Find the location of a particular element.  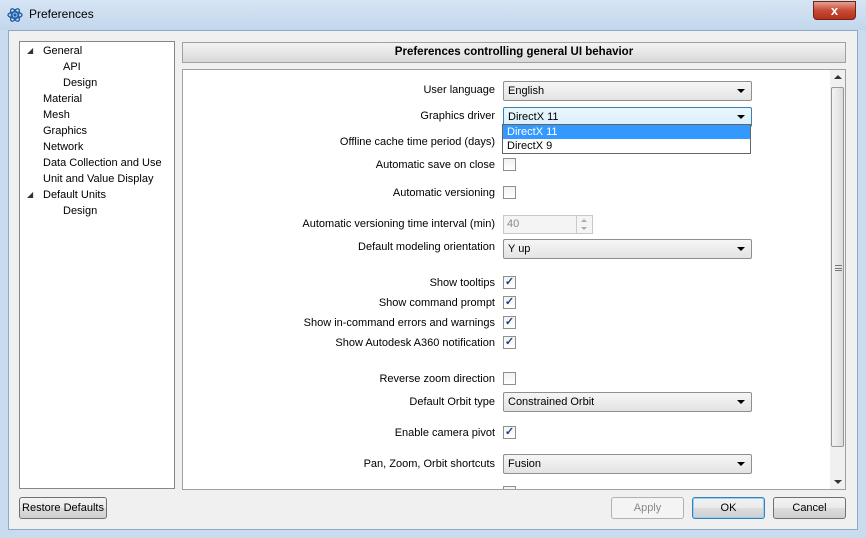

versioning-interval-value: 40 is located at coordinates (513, 224).